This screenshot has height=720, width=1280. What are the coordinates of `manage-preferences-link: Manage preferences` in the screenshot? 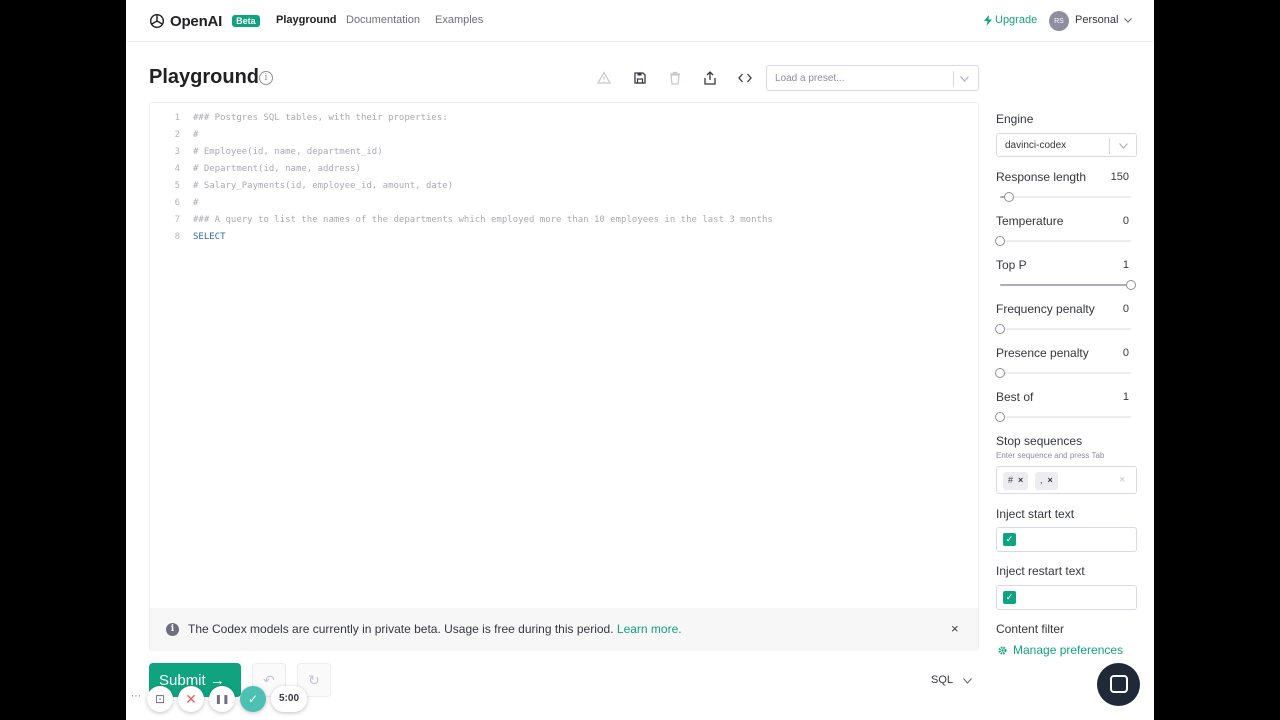 It's located at (1060, 650).